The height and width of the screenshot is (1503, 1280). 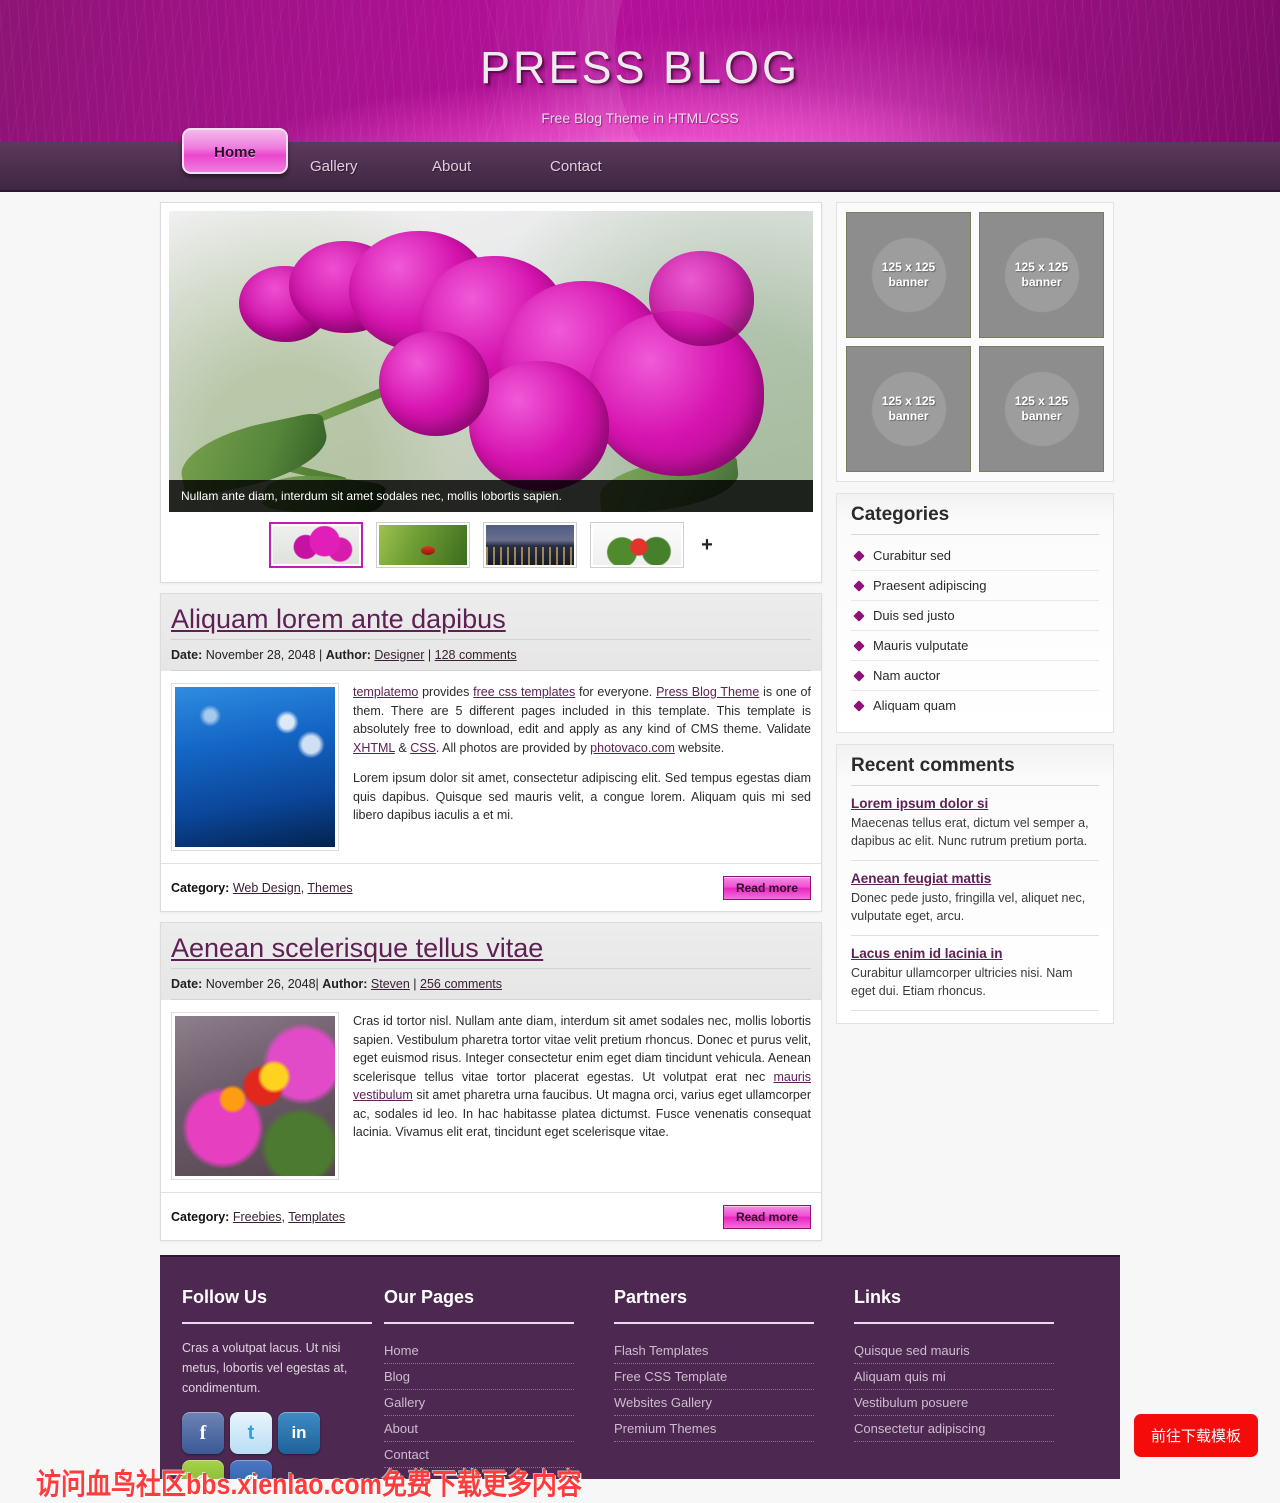 What do you see at coordinates (975, 803) in the screenshot?
I see `comment-title-link: Lorem ipsum dolor si` at bounding box center [975, 803].